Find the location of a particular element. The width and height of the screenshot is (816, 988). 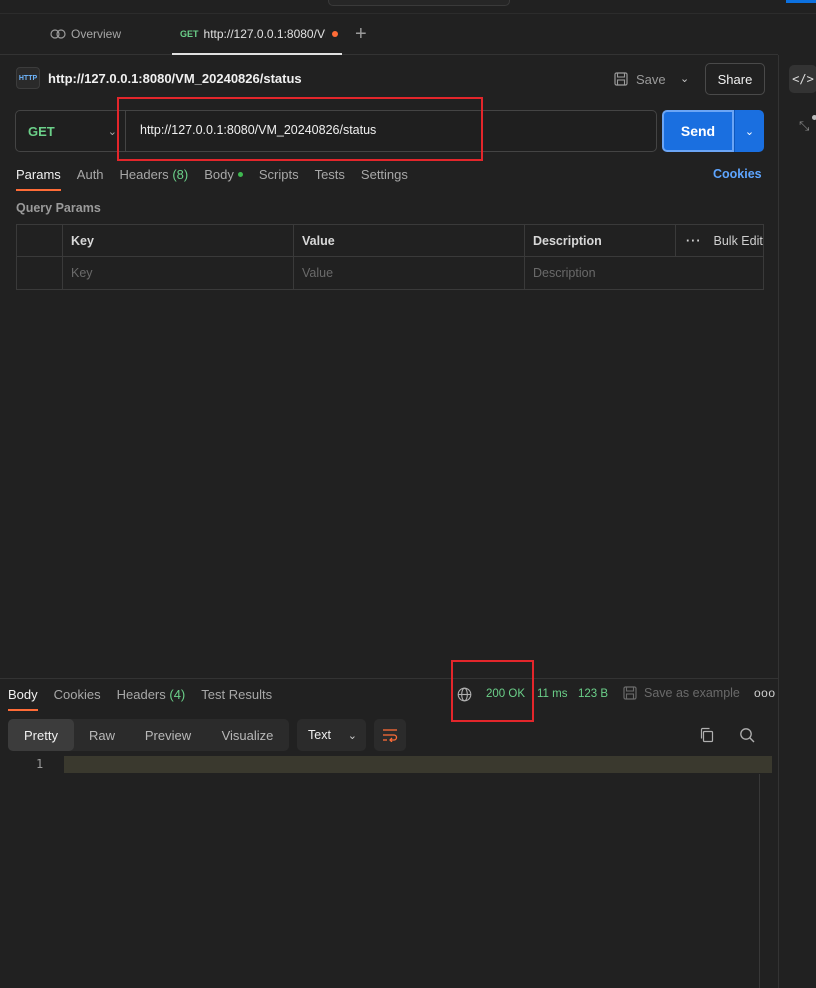

table-header-row: Key Value Description ··· Bulk Edit is located at coordinates (390, 241).